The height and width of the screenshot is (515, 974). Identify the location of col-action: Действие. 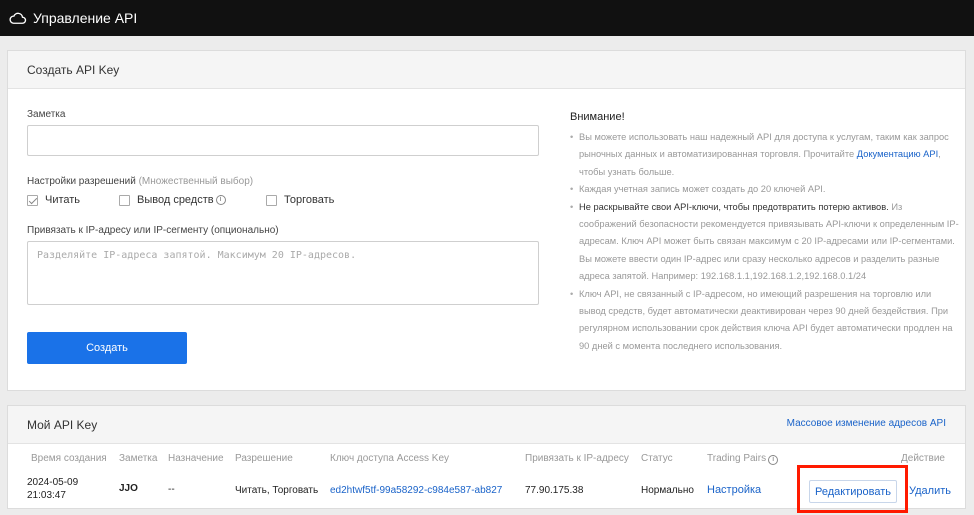
(923, 458).